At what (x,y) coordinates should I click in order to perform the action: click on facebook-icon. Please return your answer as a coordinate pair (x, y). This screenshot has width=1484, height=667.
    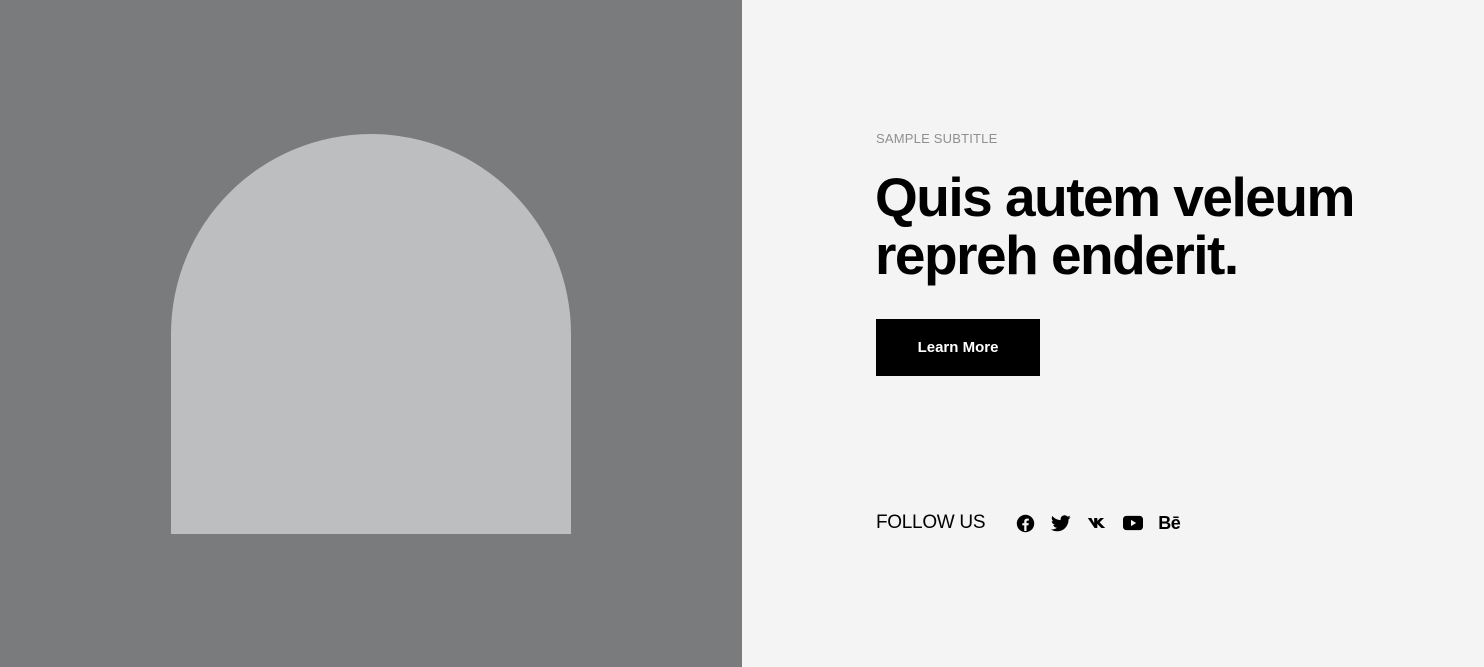
    Looking at the image, I should click on (1025, 523).